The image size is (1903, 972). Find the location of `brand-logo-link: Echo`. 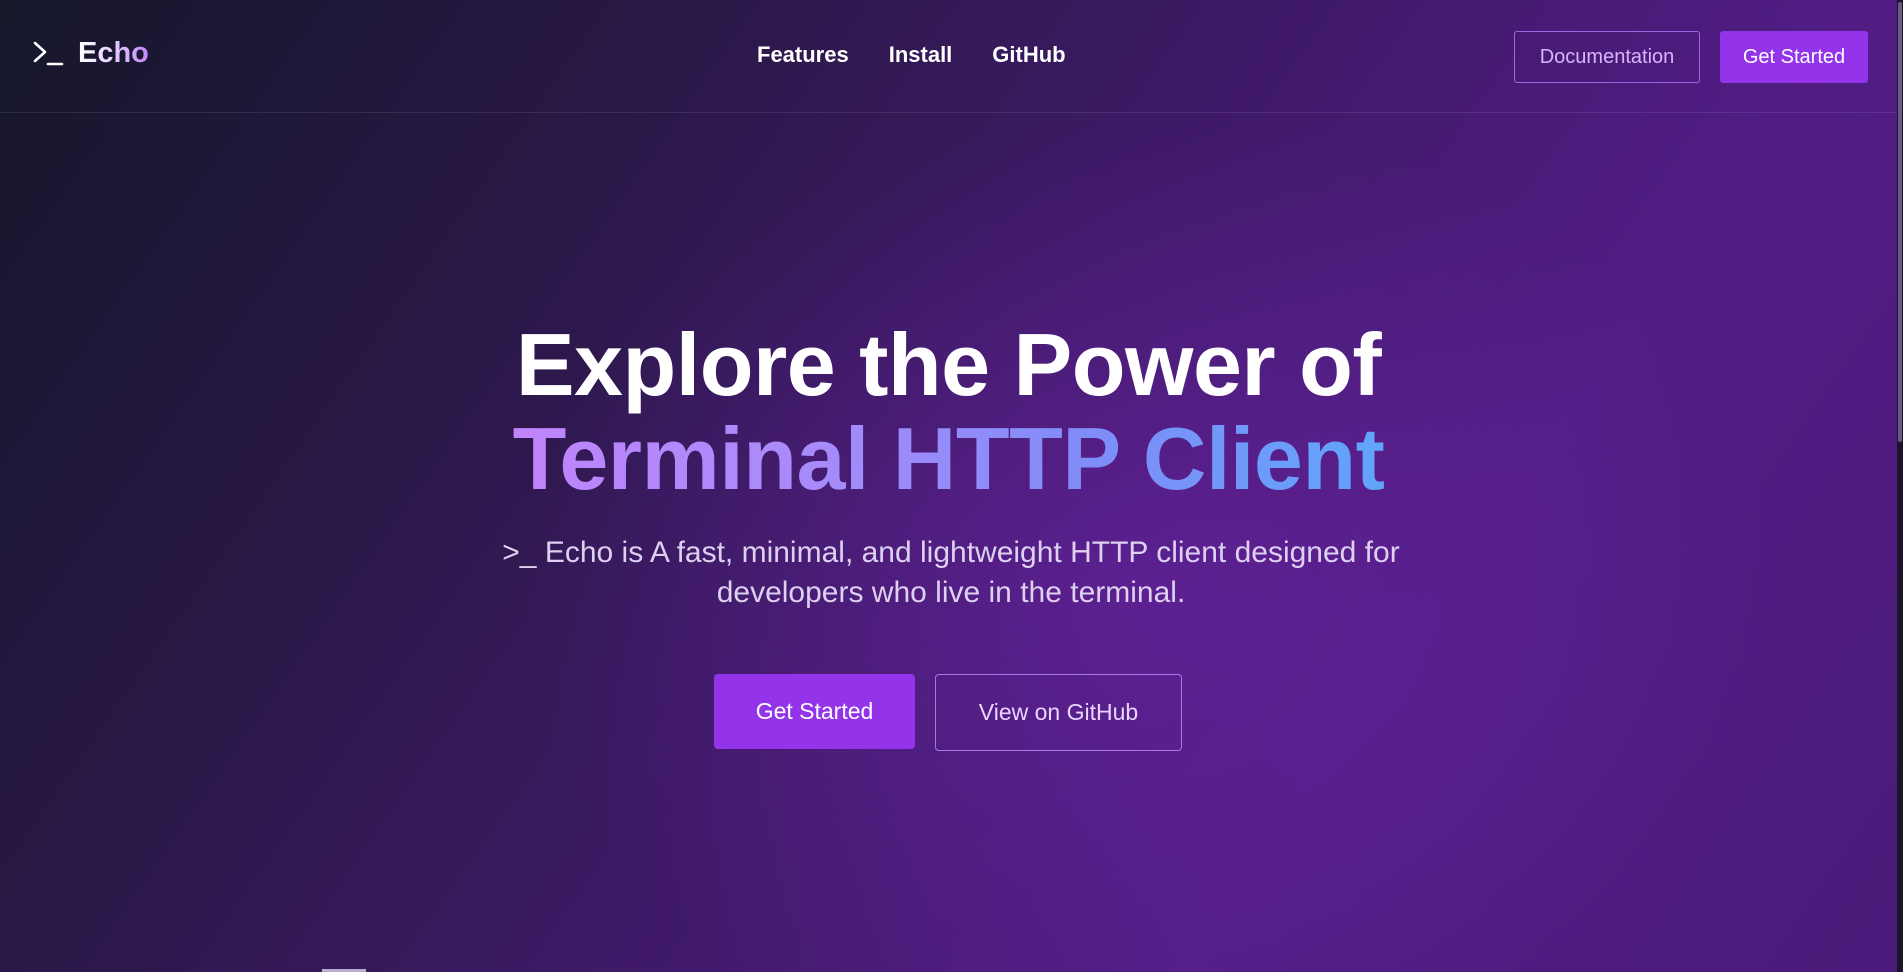

brand-logo-link: Echo is located at coordinates (90, 53).